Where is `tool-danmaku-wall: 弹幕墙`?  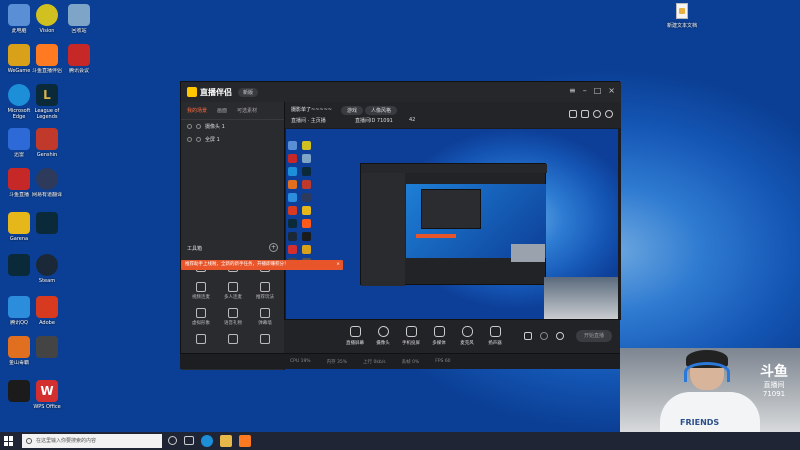 tool-danmaku-wall: 弹幕墙 is located at coordinates (265, 317).